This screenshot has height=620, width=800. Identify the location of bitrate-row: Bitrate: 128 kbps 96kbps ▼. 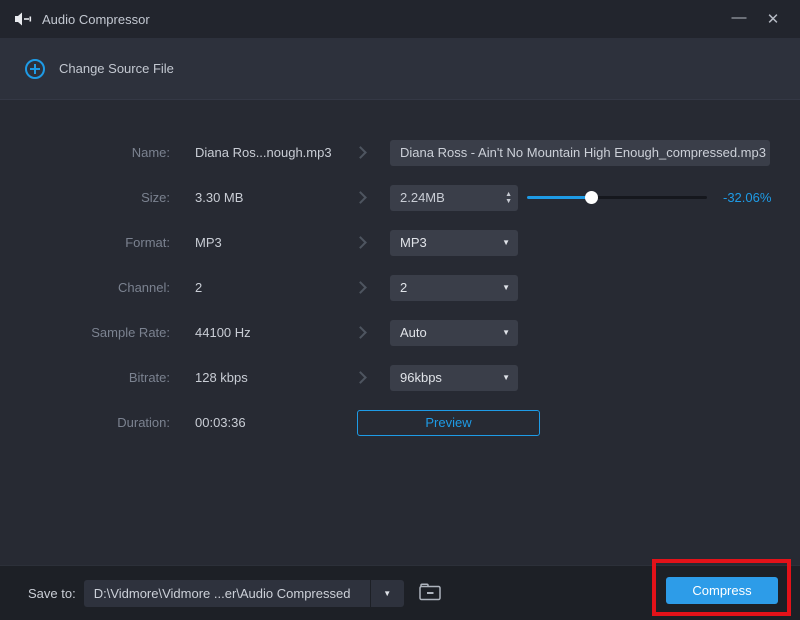
(400, 377).